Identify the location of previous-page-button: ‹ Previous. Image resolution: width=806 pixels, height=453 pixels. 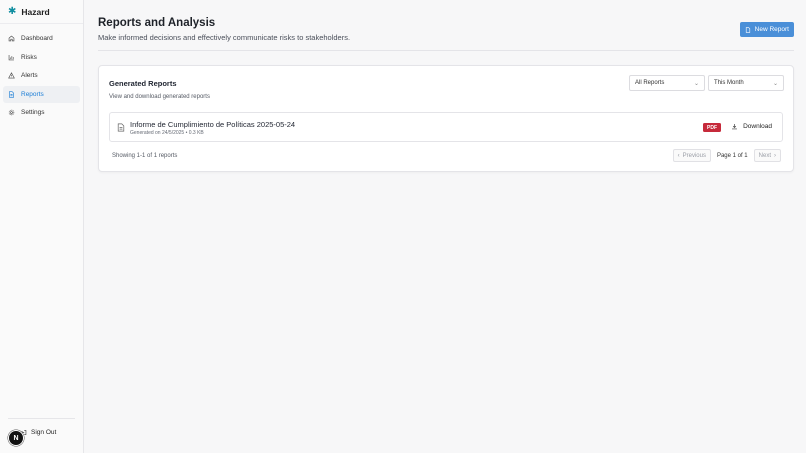
(691, 155).